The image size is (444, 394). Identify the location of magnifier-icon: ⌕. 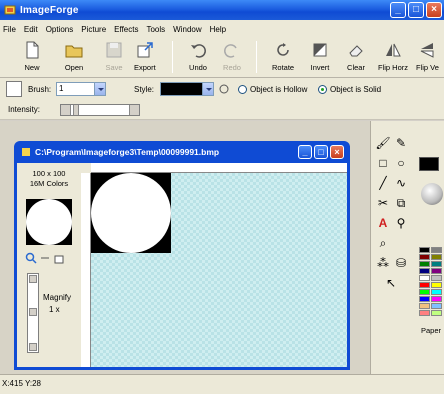
(383, 243).